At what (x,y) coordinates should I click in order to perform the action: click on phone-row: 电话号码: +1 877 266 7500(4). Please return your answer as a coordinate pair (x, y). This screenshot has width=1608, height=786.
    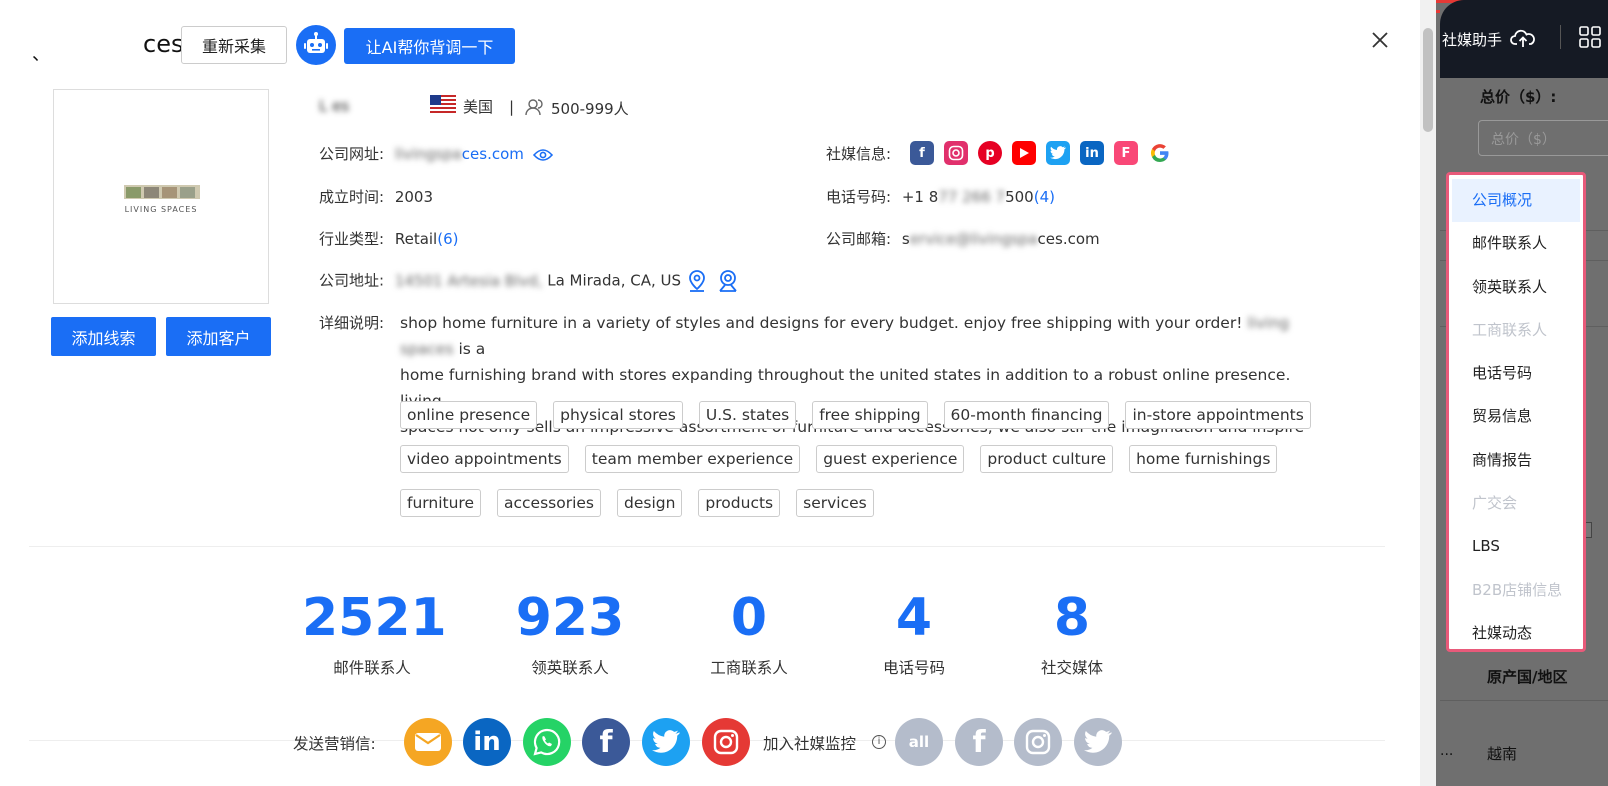
    Looking at the image, I should click on (940, 196).